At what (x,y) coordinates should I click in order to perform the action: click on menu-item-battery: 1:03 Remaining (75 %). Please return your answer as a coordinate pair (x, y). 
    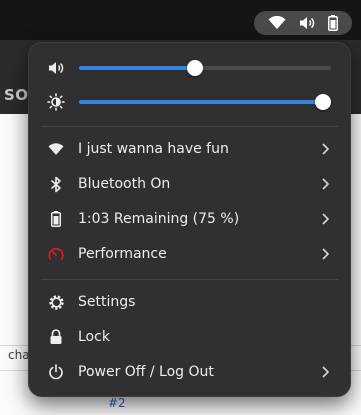
    Looking at the image, I should click on (189, 219).